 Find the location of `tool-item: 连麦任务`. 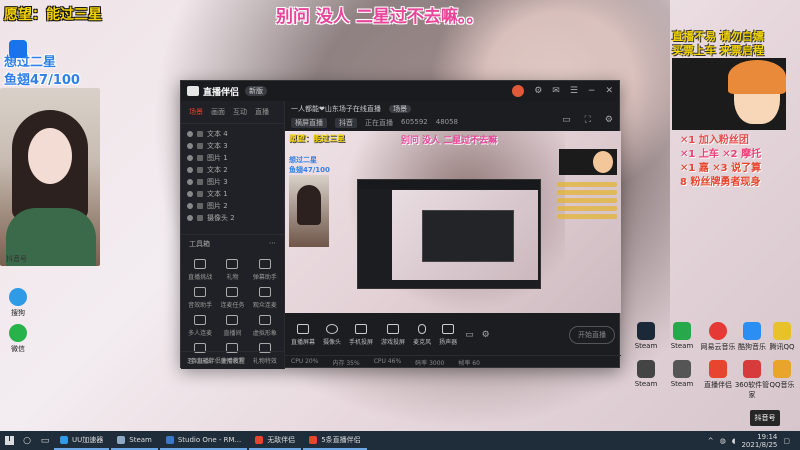

tool-item: 连麦任务 is located at coordinates (232, 298).